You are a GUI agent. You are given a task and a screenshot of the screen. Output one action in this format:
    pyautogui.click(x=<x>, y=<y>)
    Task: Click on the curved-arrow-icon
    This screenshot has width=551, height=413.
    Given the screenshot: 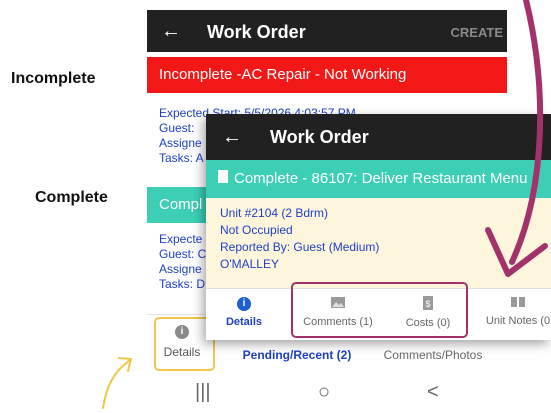 What is the action you would take?
    pyautogui.click(x=526, y=132)
    